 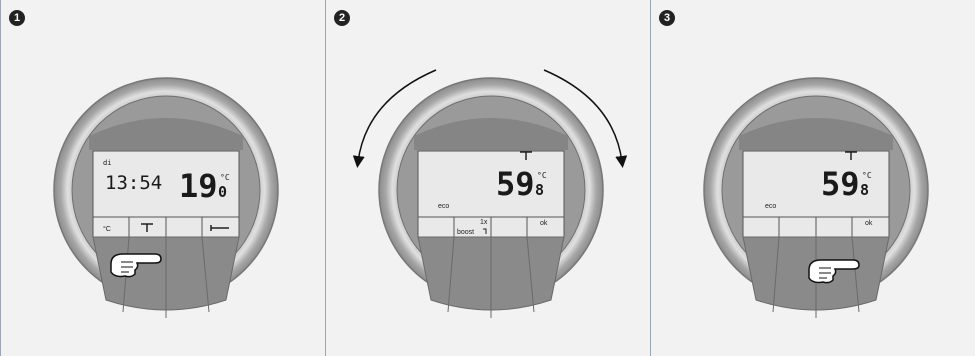 I want to click on boost-count: 1x, so click(x=484, y=222).